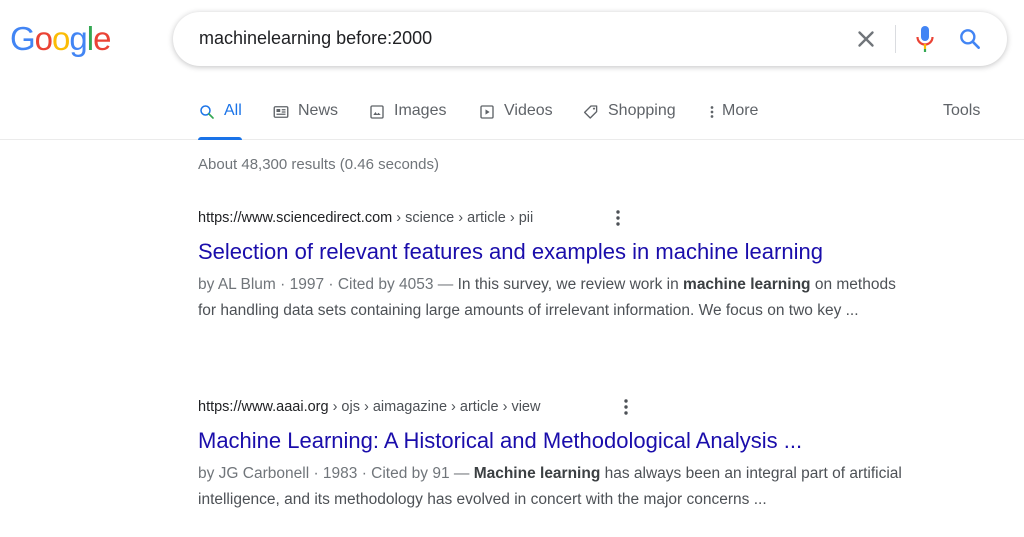  Describe the element at coordinates (740, 110) in the screenshot. I see `tab-label: More` at that location.